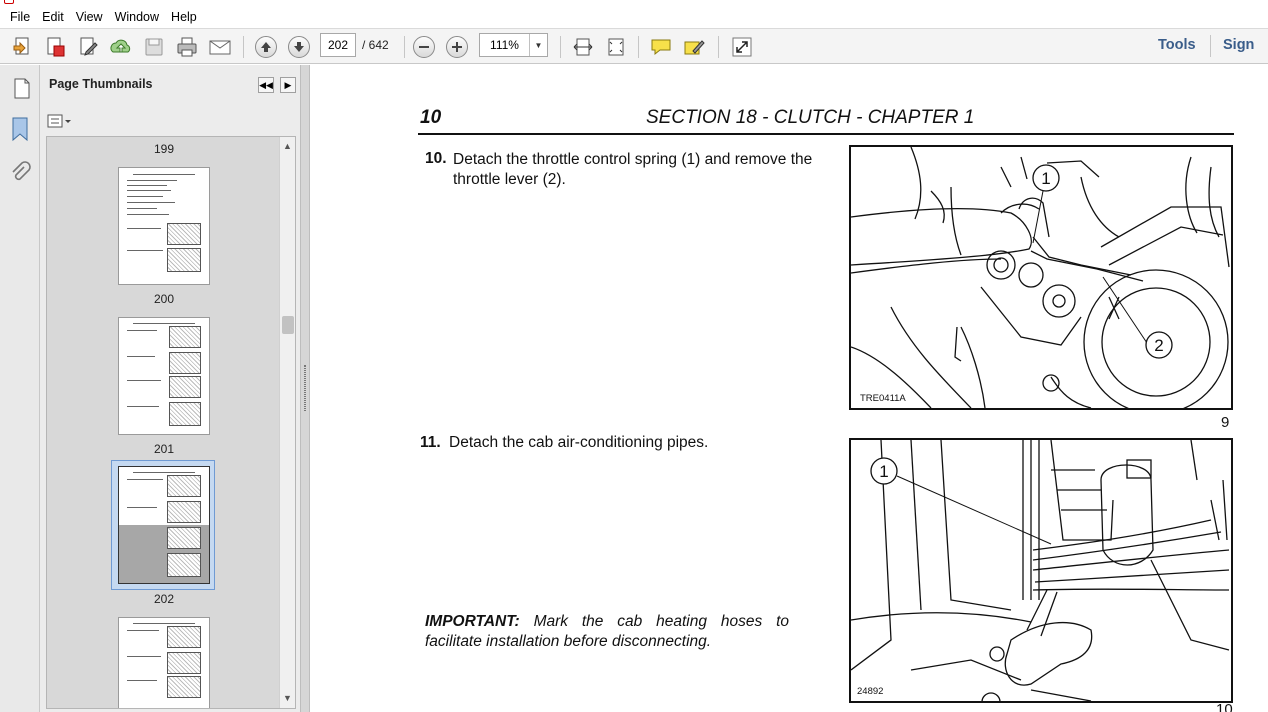  I want to click on panel-options-arrow: ▶, so click(288, 85).